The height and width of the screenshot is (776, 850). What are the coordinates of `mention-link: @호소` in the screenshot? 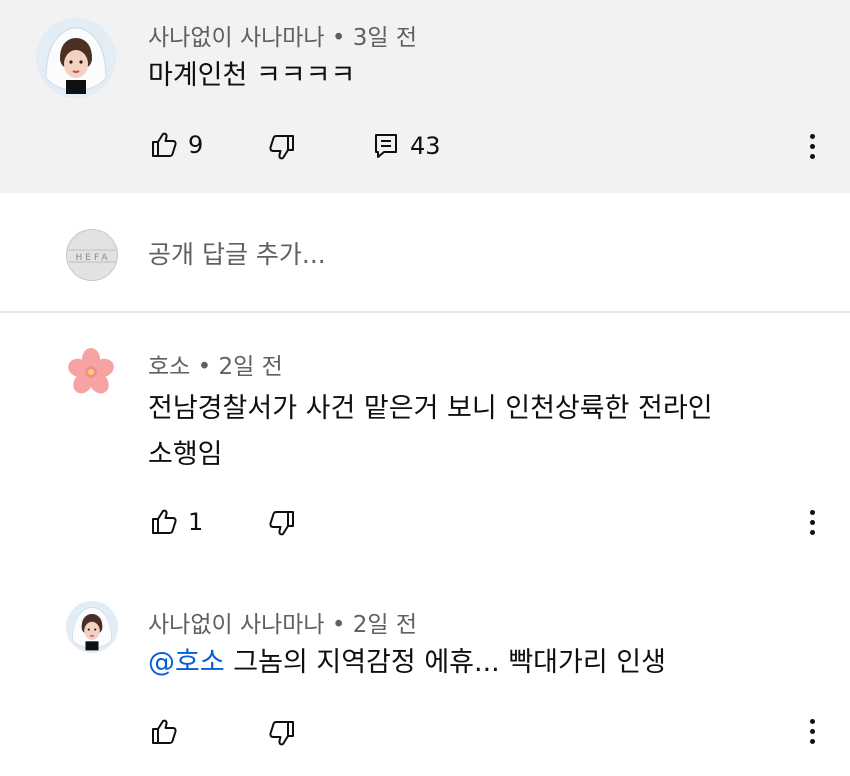 It's located at (186, 662).